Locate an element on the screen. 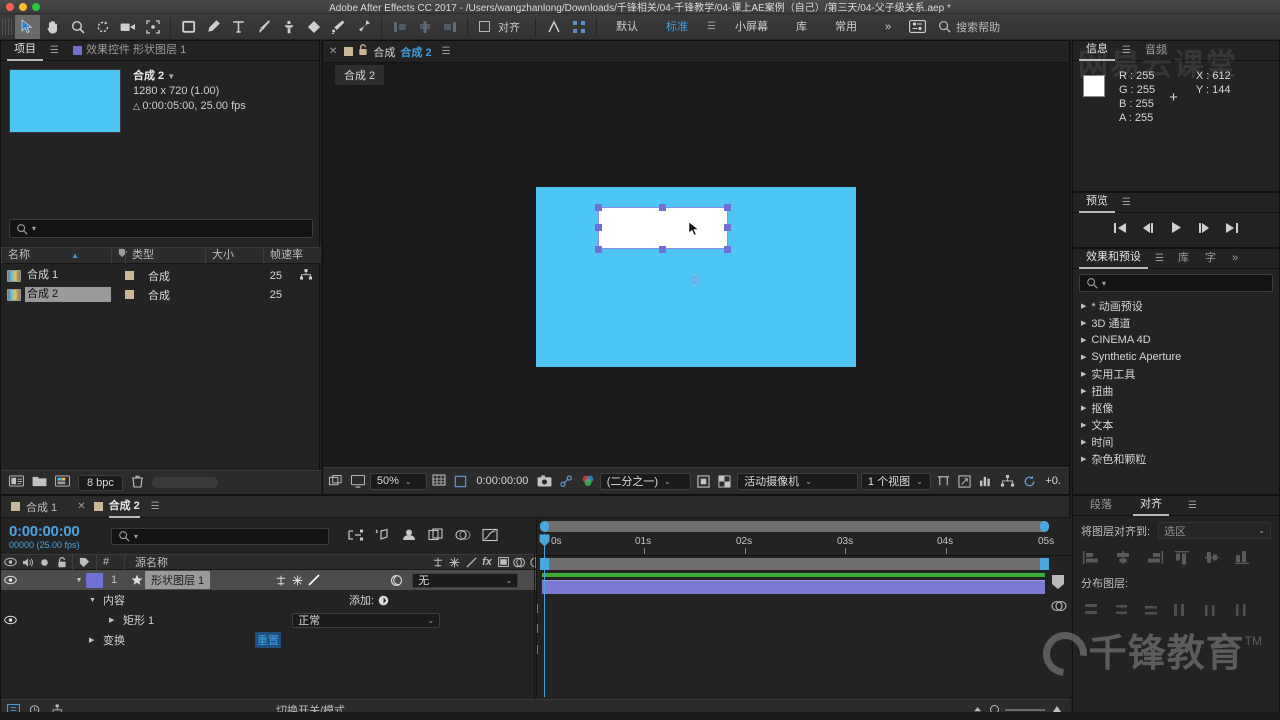  distribute-horizontal-center-button is located at coordinates (1213, 609).